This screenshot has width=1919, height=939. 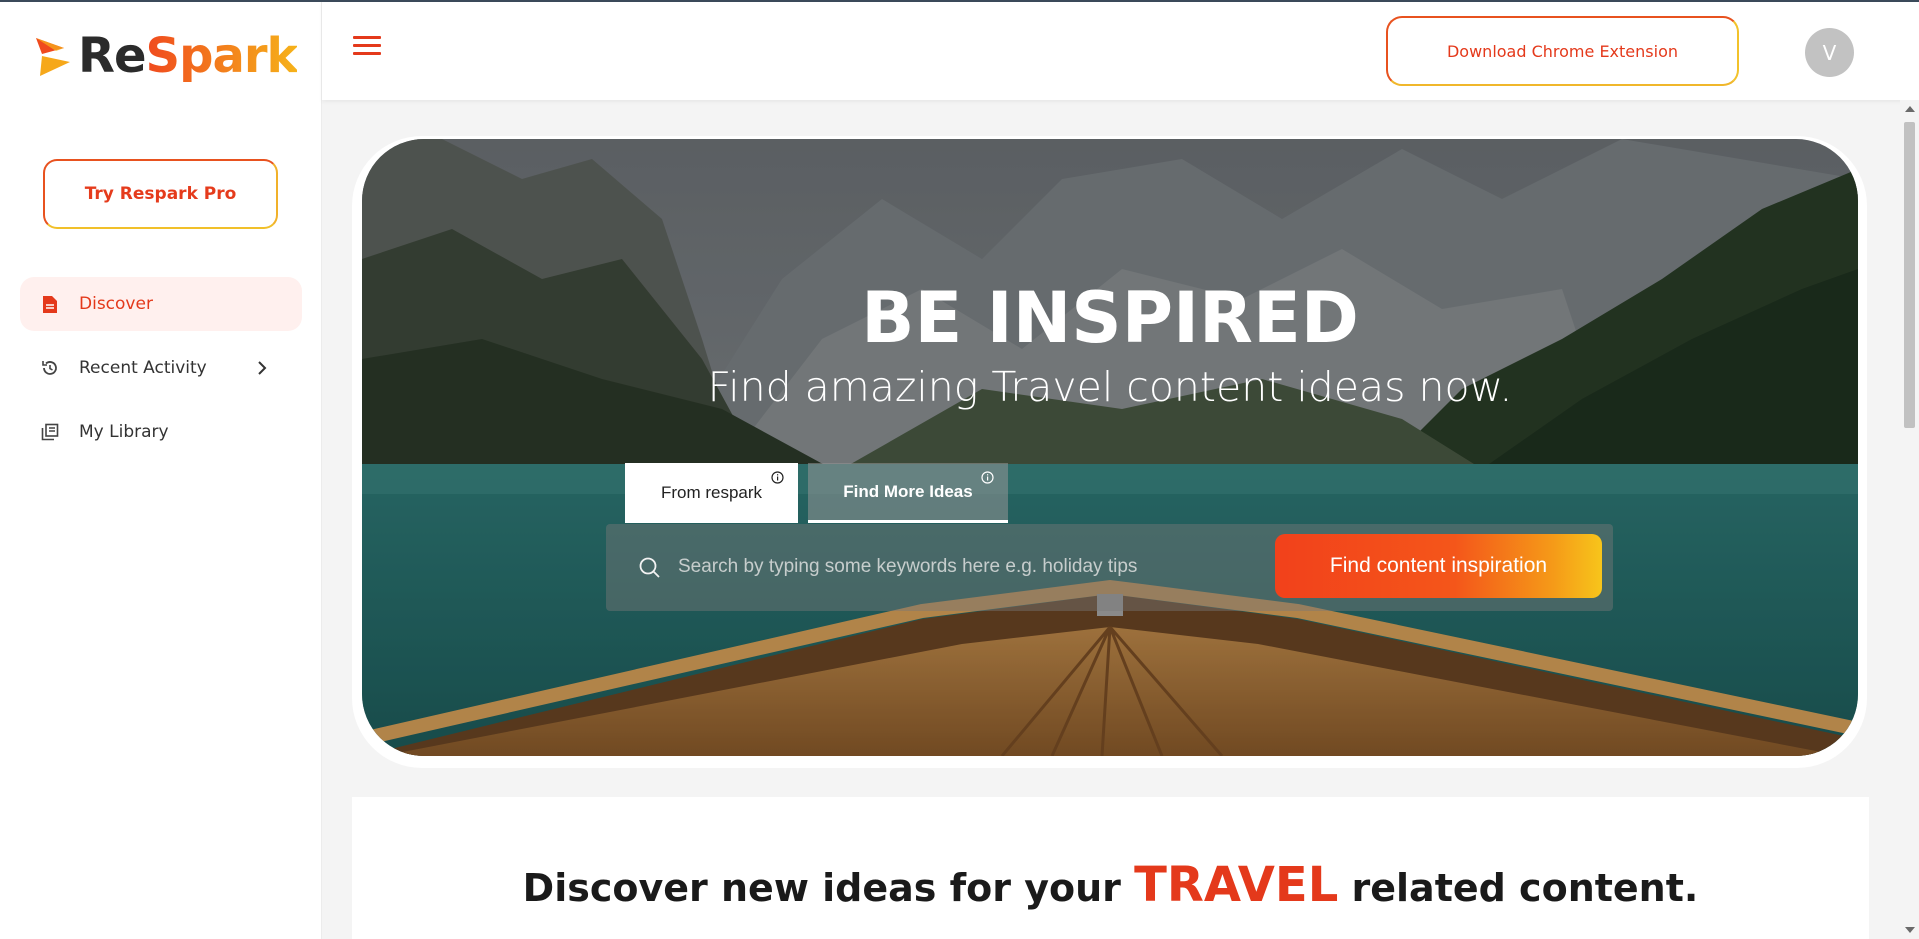 I want to click on sidebar-item-label: Discover, so click(x=116, y=304).